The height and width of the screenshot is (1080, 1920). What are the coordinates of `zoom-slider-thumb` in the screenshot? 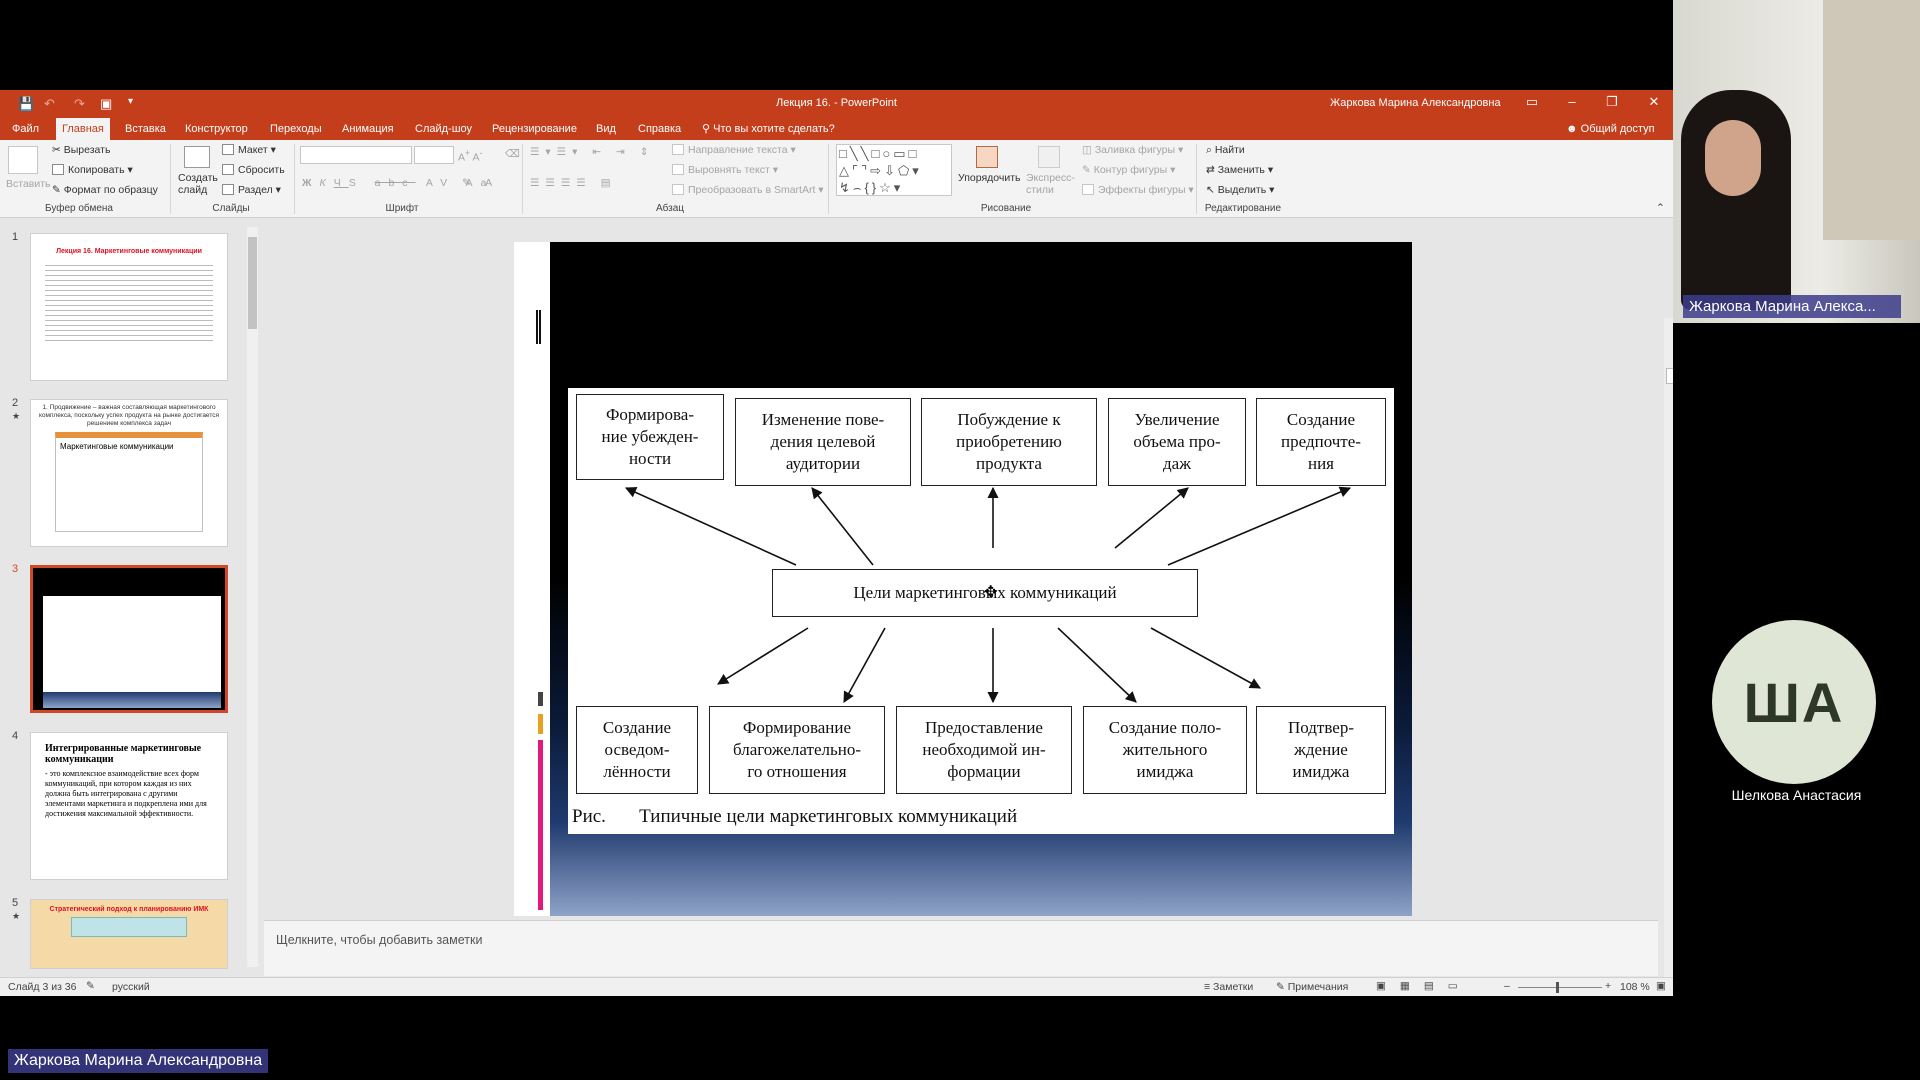 It's located at (1557, 987).